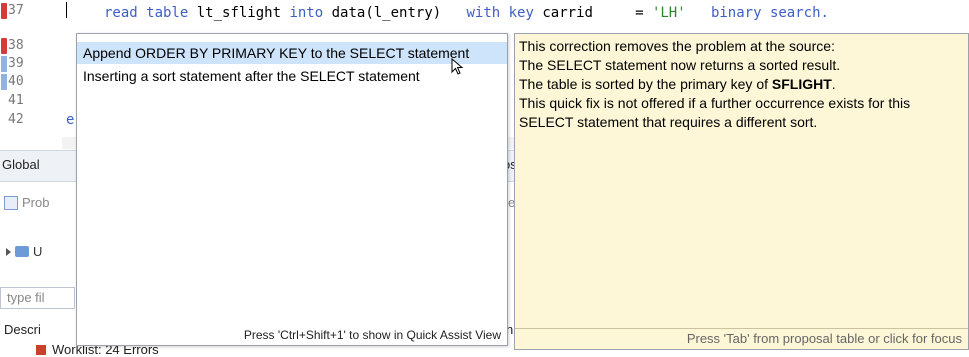 Image resolution: width=969 pixels, height=357 pixels. Describe the element at coordinates (36, 202) in the screenshot. I see `problems-tab-label: Prob` at that location.